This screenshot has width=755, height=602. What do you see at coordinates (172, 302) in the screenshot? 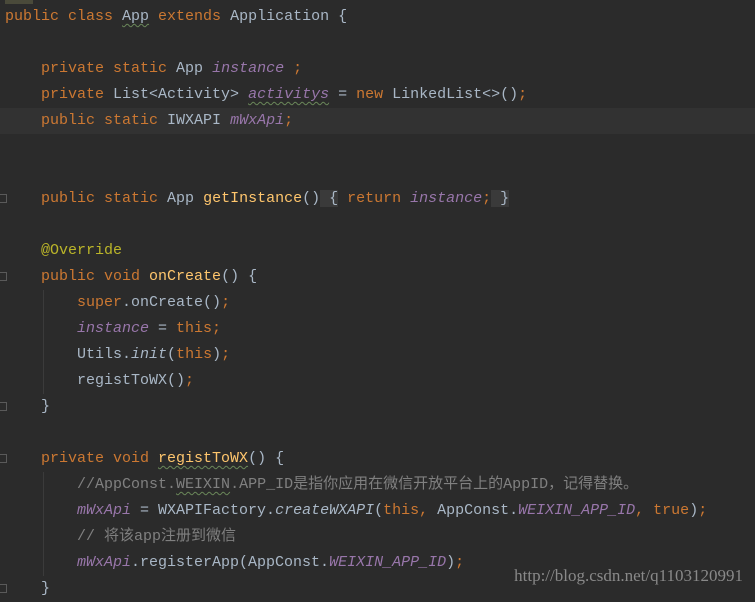
I see `code-token: .onCreate()` at bounding box center [172, 302].